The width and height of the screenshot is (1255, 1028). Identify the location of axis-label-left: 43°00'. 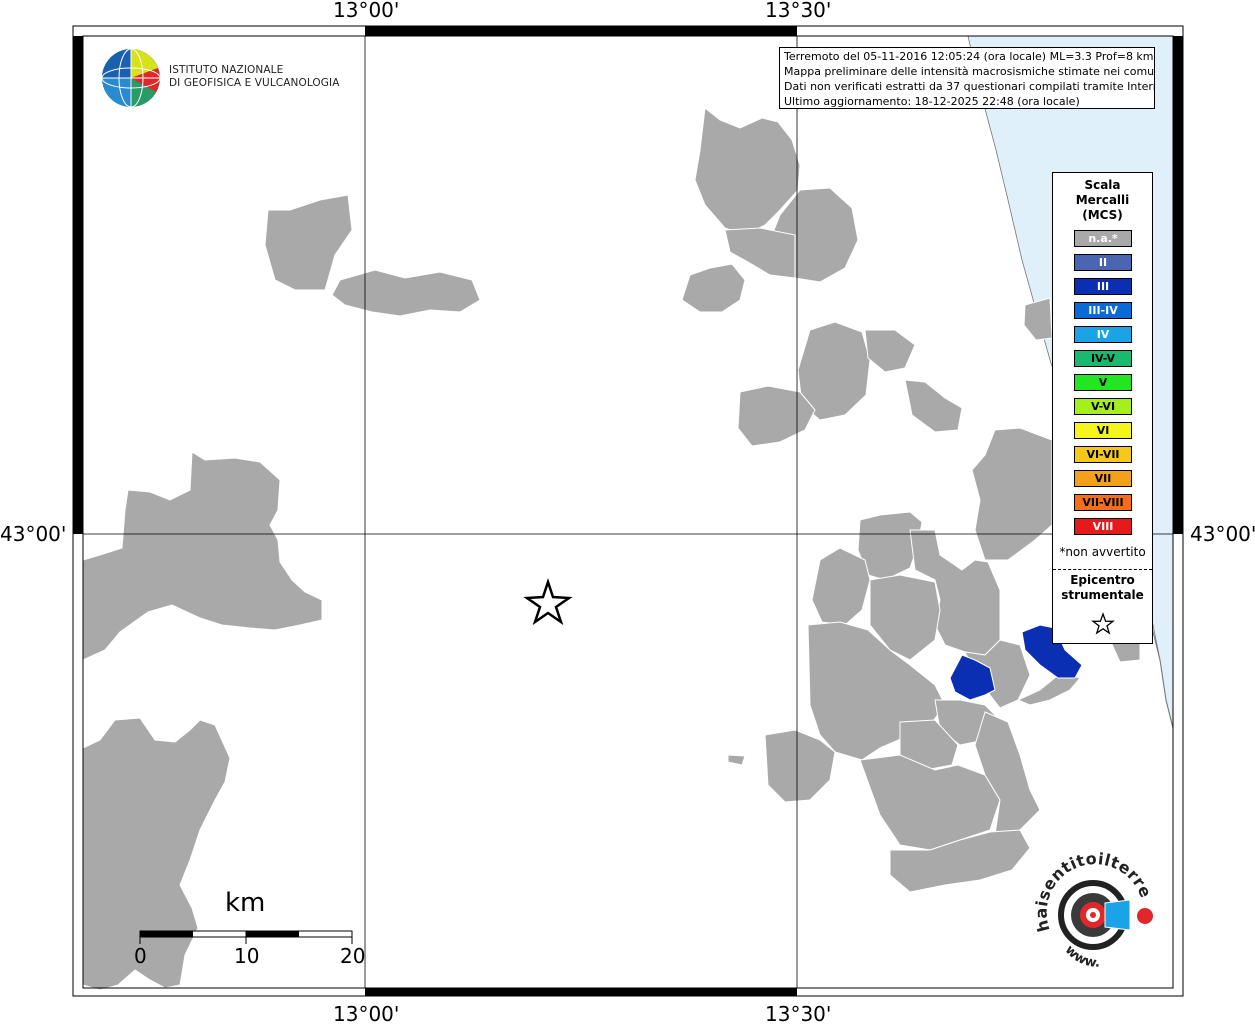
(33, 534).